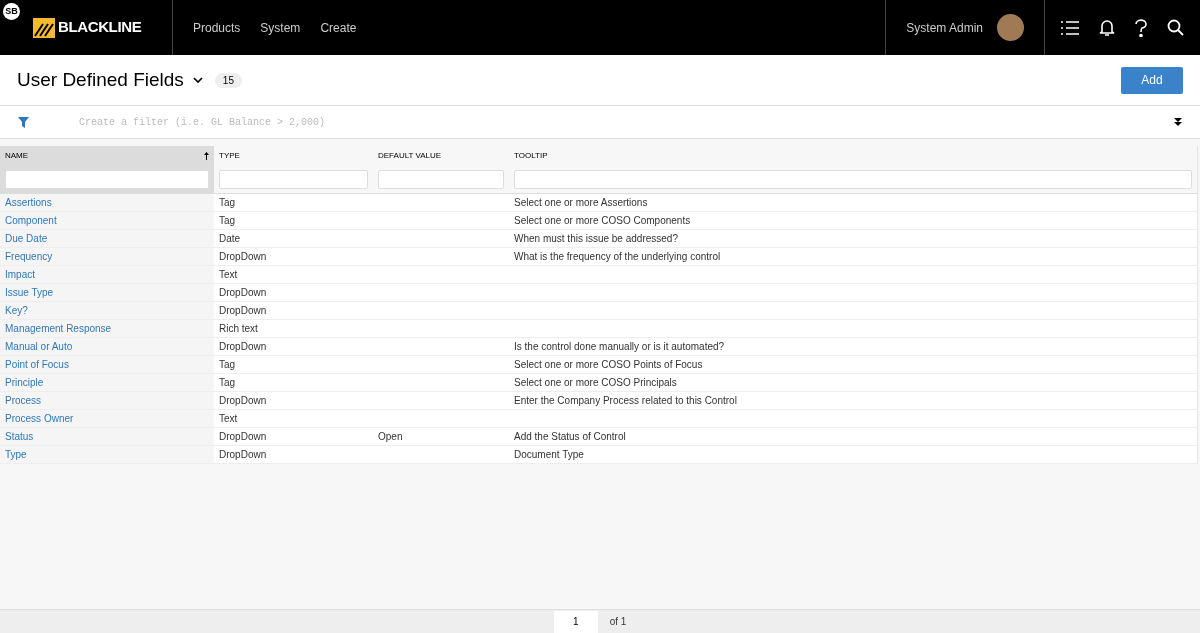 The height and width of the screenshot is (633, 1200). Describe the element at coordinates (1178, 122) in the screenshot. I see `double-caret-down-icon` at that location.